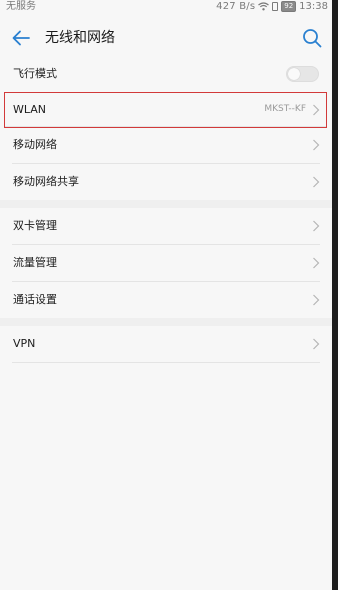 The height and width of the screenshot is (590, 338). What do you see at coordinates (166, 38) in the screenshot?
I see `app-header: 无线和网络` at bounding box center [166, 38].